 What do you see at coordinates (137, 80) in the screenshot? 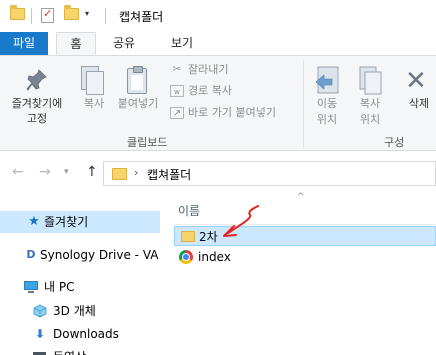
I see `clipboard-icon` at bounding box center [137, 80].